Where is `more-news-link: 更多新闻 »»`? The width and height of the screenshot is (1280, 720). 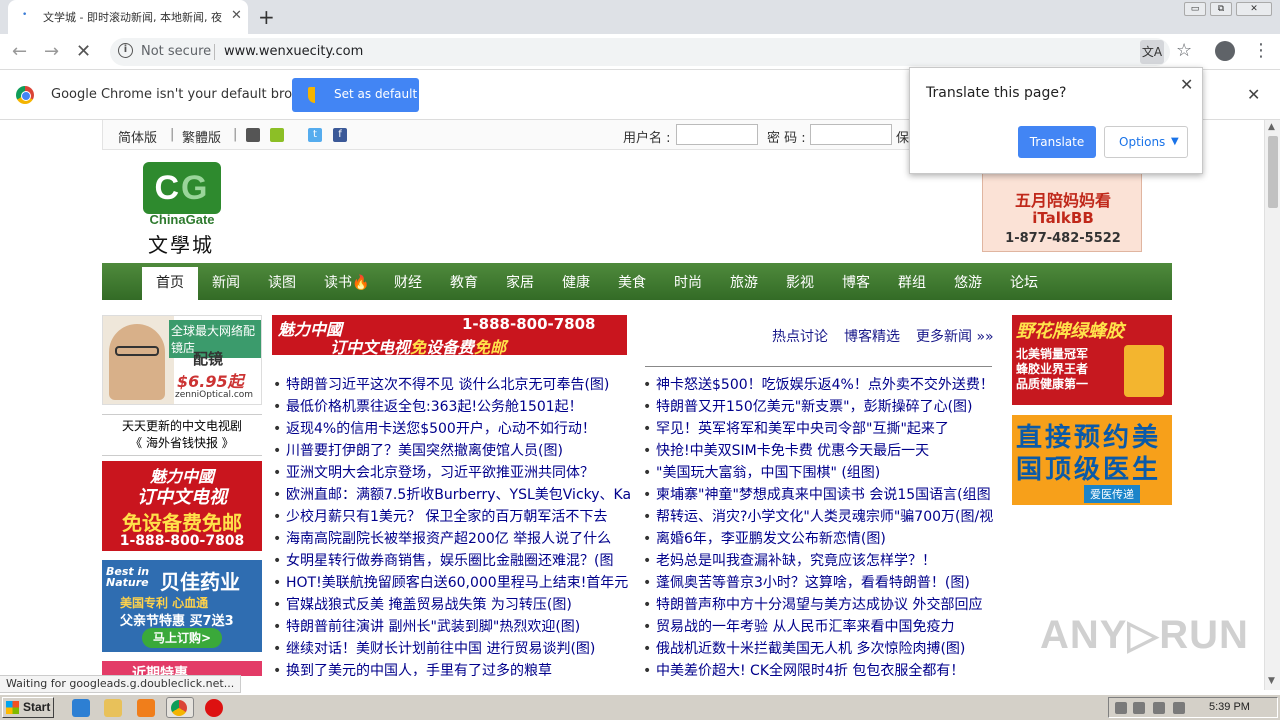
more-news-link: 更多新闻 »» is located at coordinates (955, 336).